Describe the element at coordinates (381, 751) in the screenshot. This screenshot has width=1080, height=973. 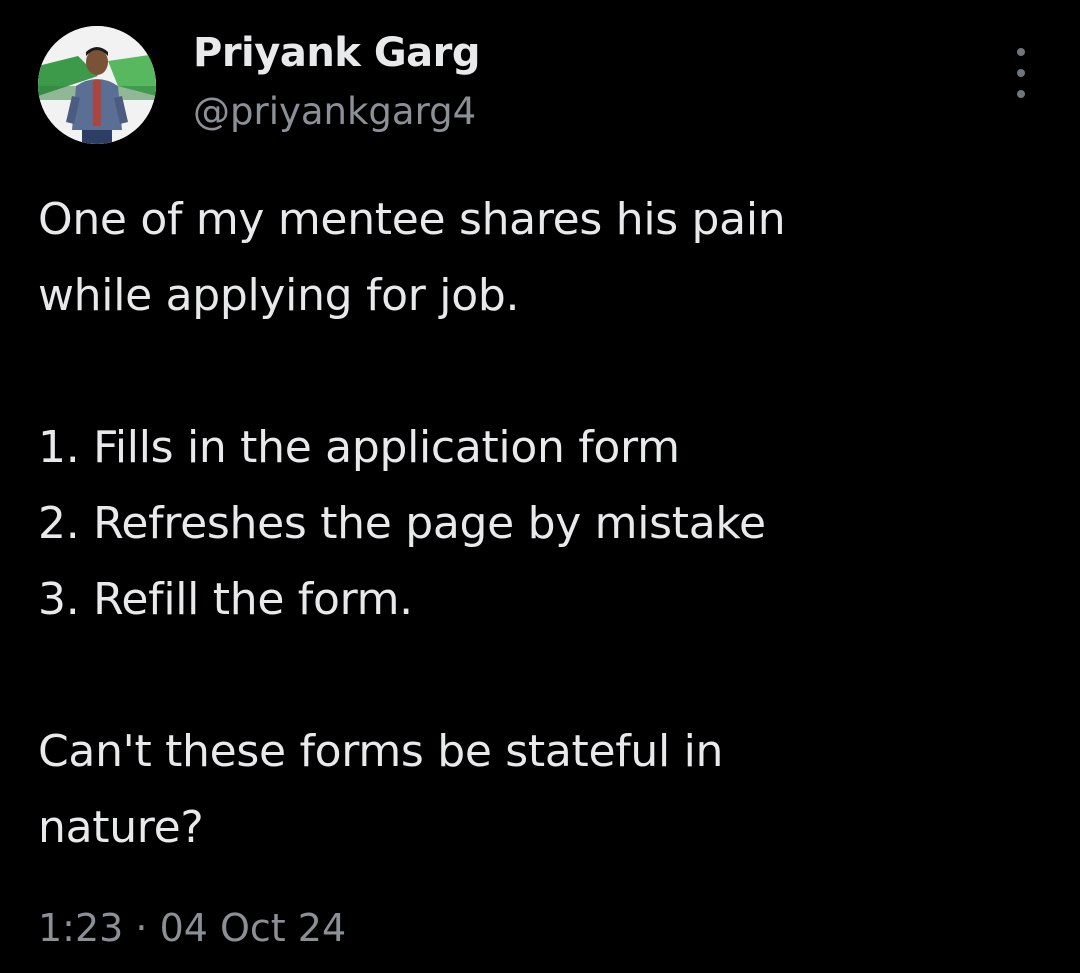
I see `tweet-line: Can't these forms be stateful in` at that location.